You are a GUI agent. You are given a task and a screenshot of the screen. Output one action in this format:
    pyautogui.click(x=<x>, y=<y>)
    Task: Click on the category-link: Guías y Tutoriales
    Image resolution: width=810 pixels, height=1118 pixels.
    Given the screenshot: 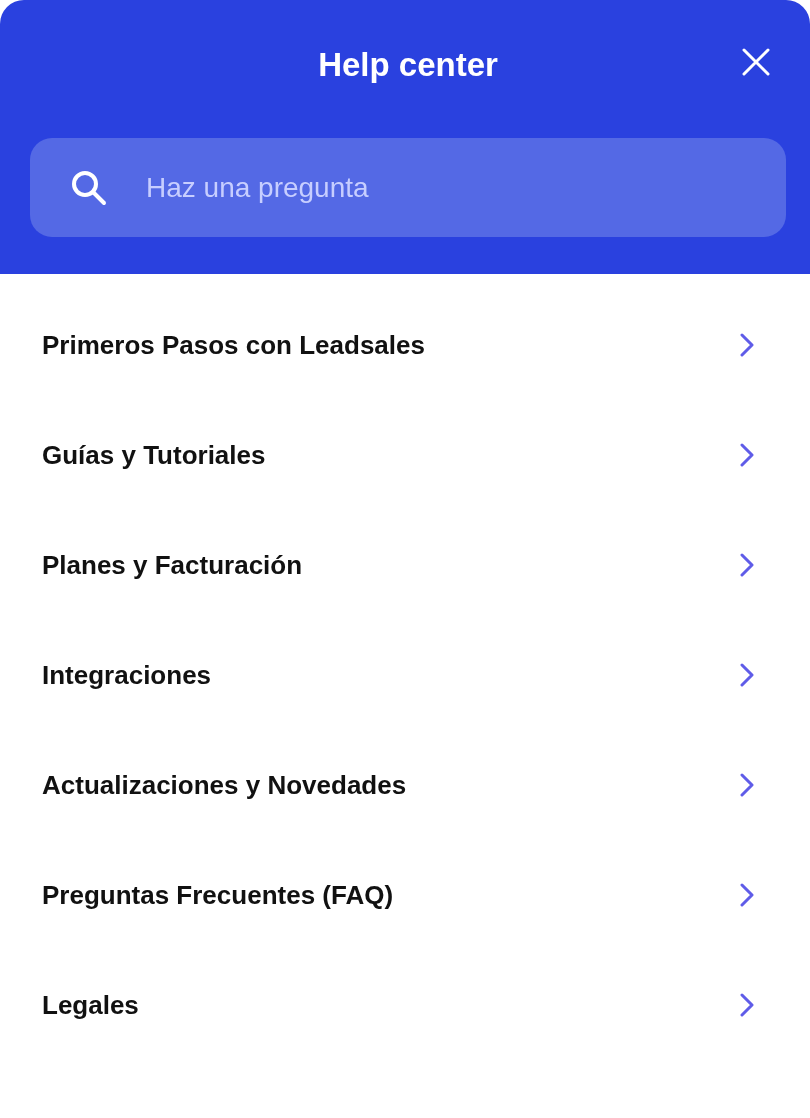 What is the action you would take?
    pyautogui.click(x=405, y=455)
    